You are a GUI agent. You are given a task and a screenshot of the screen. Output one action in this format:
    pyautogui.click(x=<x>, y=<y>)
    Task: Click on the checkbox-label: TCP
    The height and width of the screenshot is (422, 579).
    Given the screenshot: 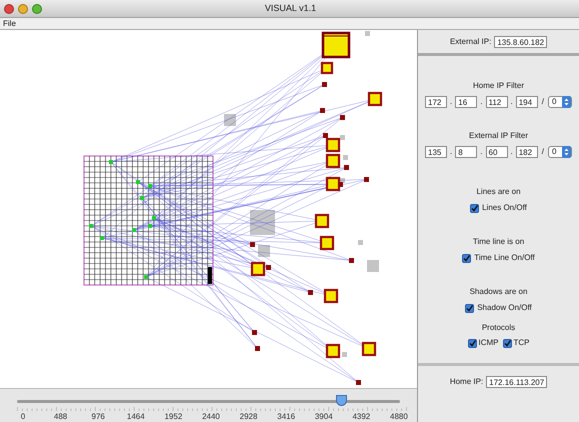 What is the action you would take?
    pyautogui.click(x=522, y=343)
    